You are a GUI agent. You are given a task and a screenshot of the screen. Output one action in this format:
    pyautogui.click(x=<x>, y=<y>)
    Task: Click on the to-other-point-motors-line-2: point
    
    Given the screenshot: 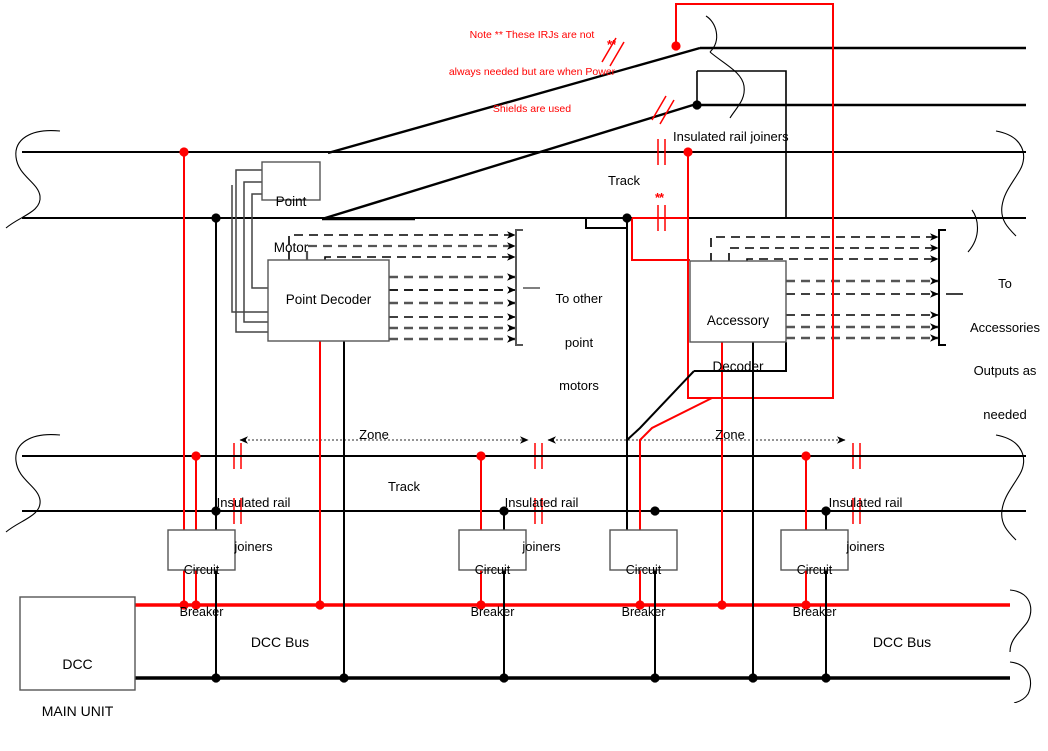 What is the action you would take?
    pyautogui.click(x=579, y=342)
    